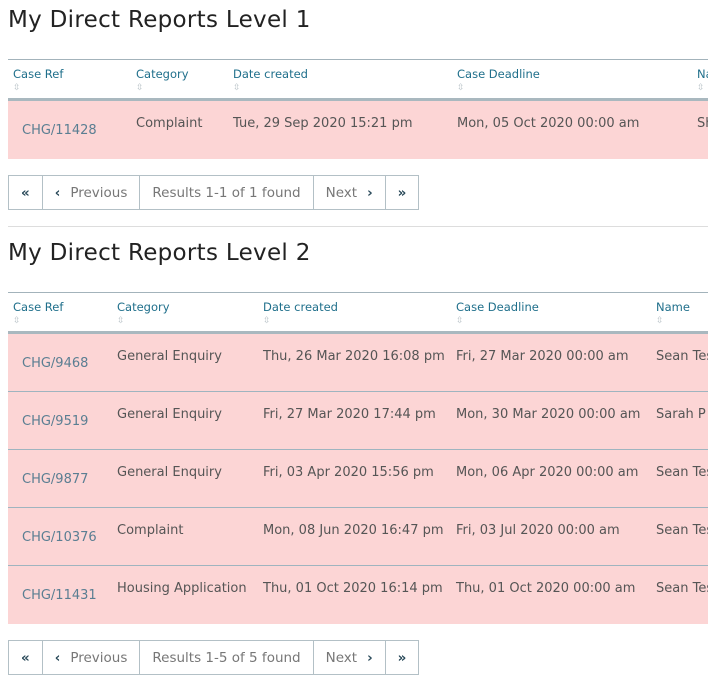  What do you see at coordinates (538, 530) in the screenshot?
I see `cell-case-deadline: Fri, 03 Jul 2020 00:00 am` at bounding box center [538, 530].